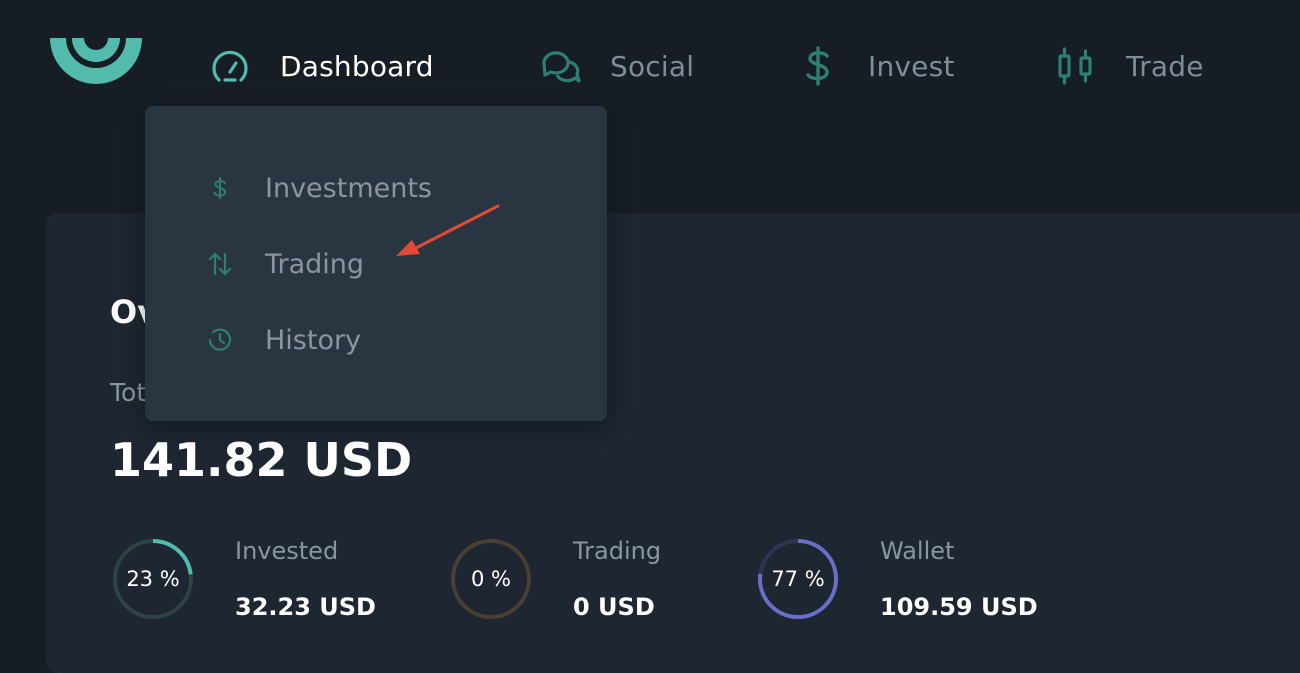 The image size is (1300, 673). Describe the element at coordinates (798, 579) in the screenshot. I see `ring-percent: 77 %` at that location.